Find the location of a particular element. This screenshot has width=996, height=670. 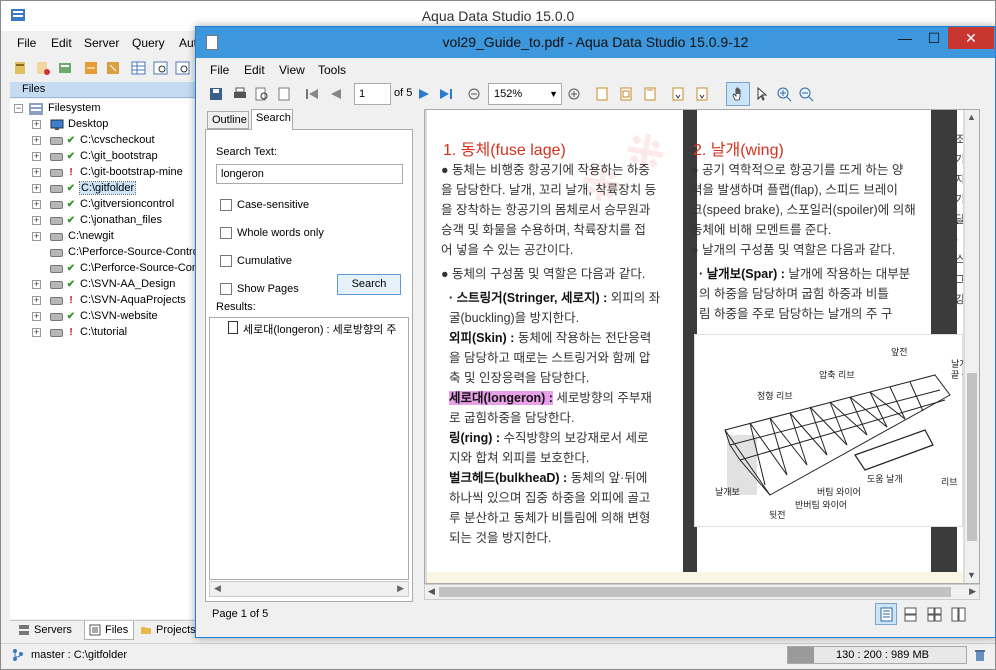

term: 링(ring) : is located at coordinates (475, 438).